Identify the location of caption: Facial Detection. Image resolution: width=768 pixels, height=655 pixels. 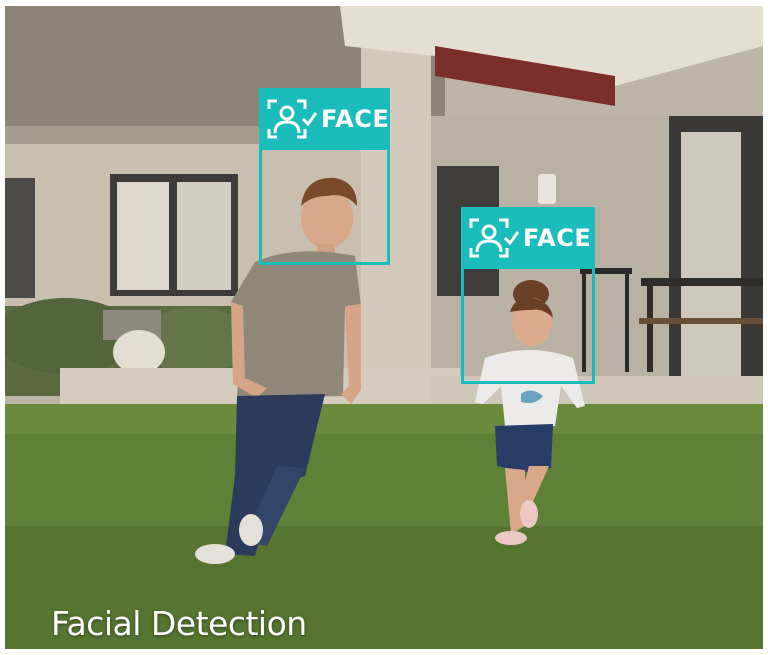
(179, 623).